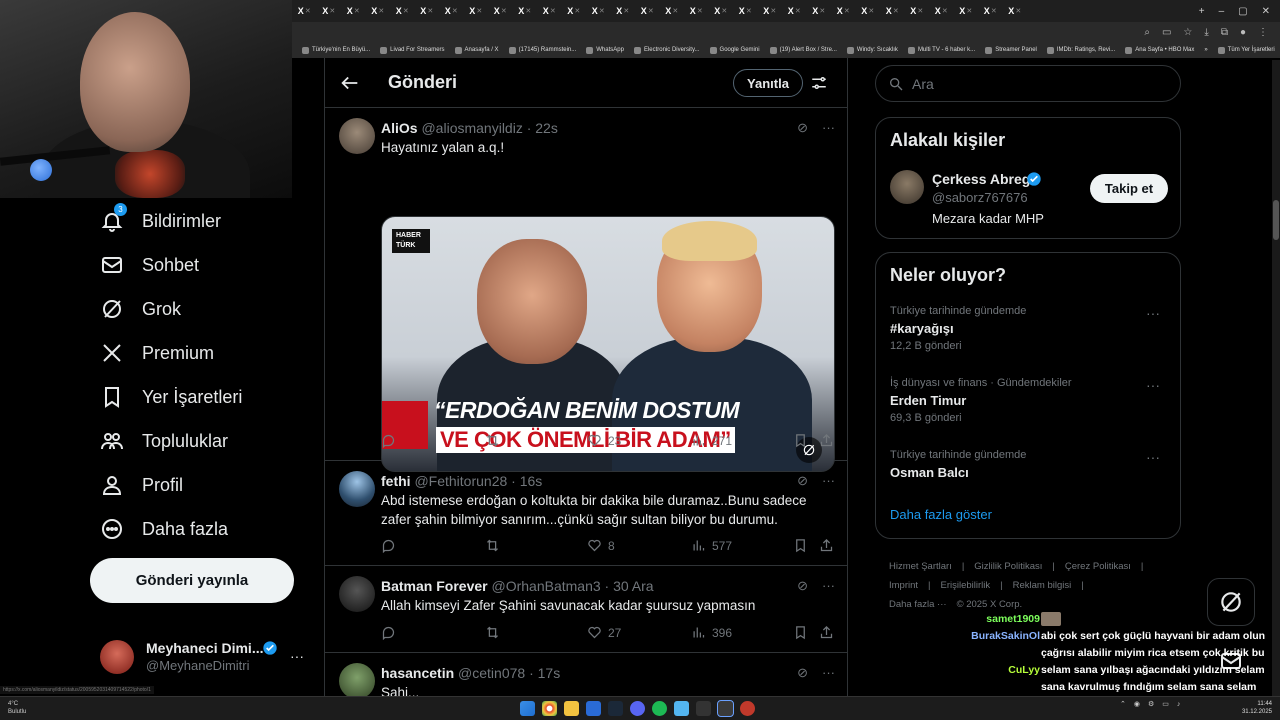 Image resolution: width=1280 pixels, height=720 pixels. Describe the element at coordinates (1263, 32) in the screenshot. I see `menu-icon: ⋮` at that location.